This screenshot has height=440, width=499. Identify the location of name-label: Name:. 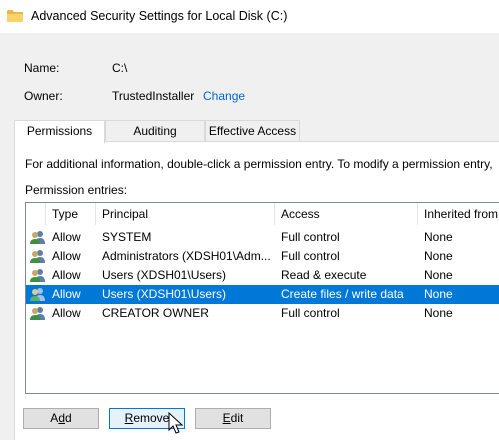
(42, 68).